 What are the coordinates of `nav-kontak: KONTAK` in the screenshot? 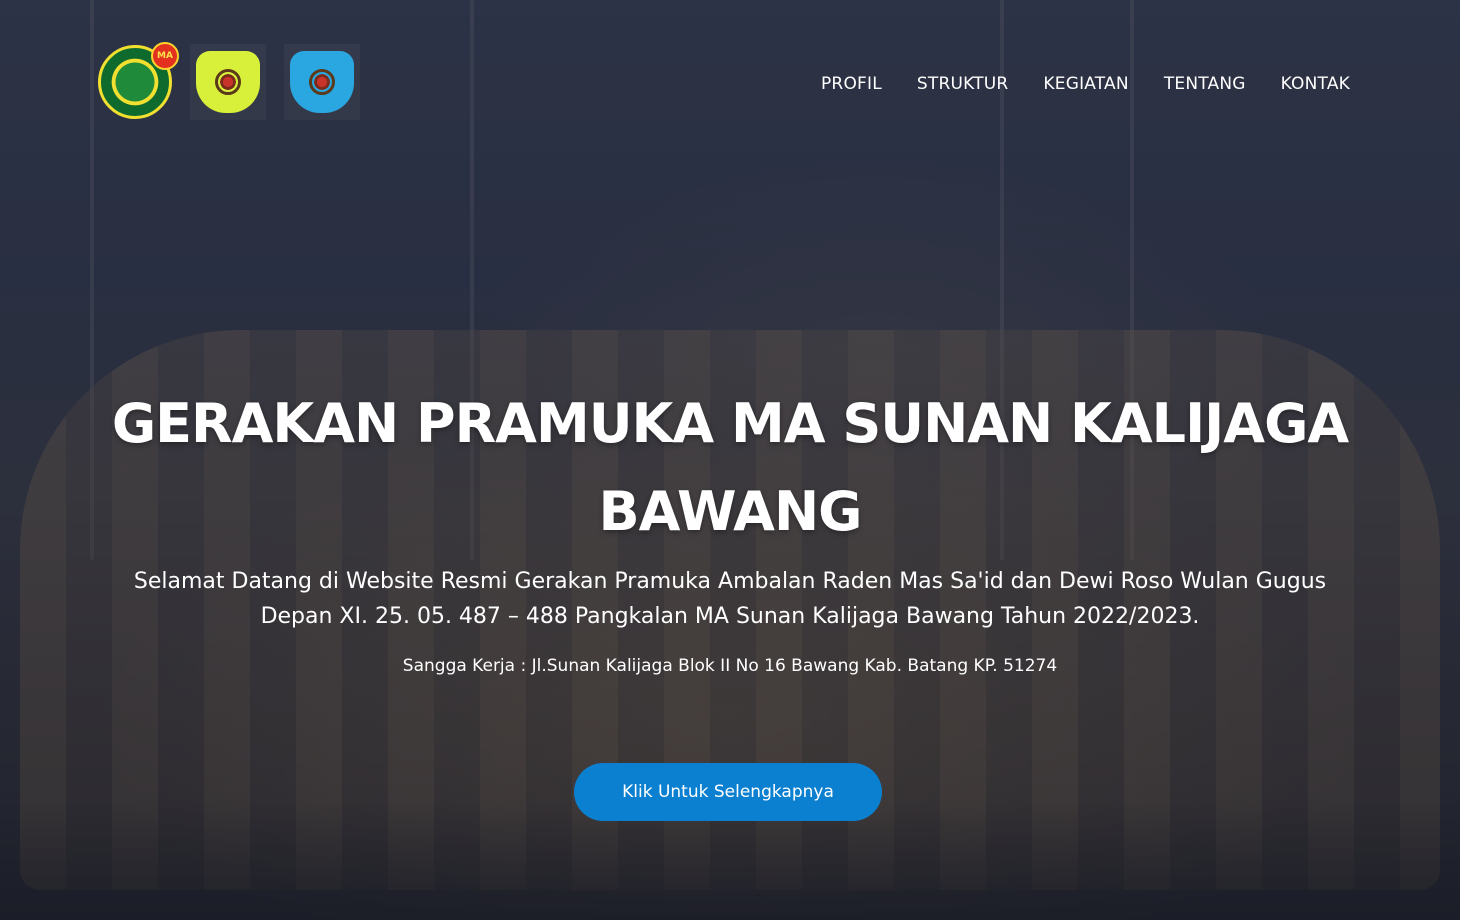 It's located at (1315, 84).